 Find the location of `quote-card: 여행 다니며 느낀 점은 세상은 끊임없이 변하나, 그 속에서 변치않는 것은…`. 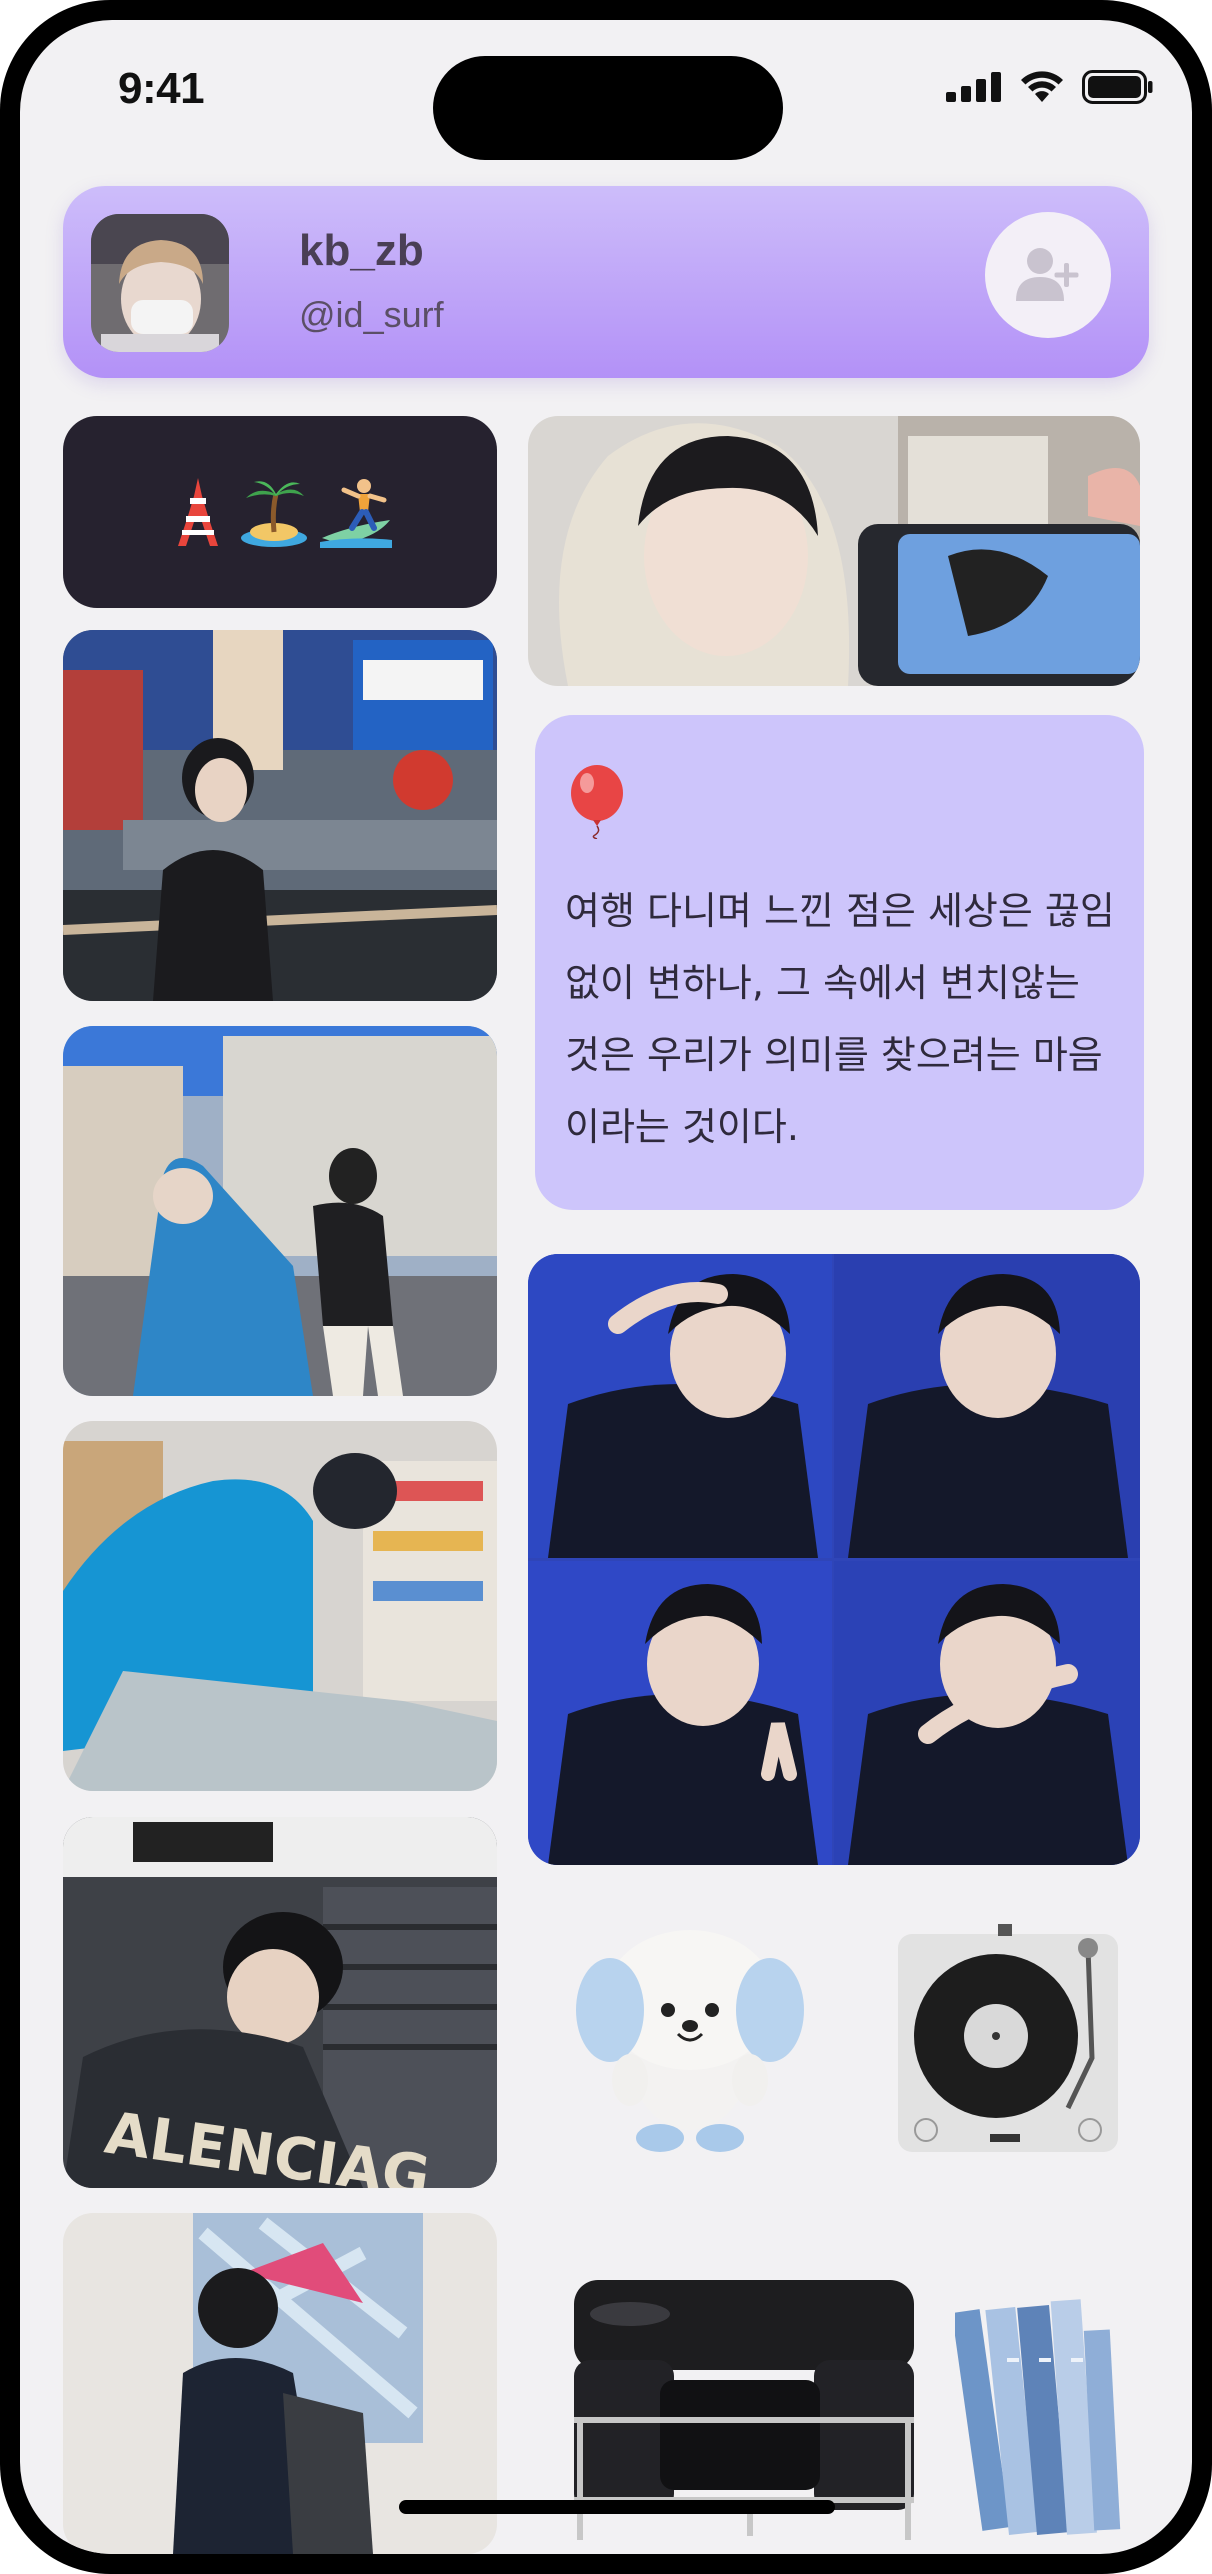

quote-card: 여행 다니며 느낀 점은 세상은 끊임없이 변하나, 그 속에서 변치않는 것은… is located at coordinates (839, 962).